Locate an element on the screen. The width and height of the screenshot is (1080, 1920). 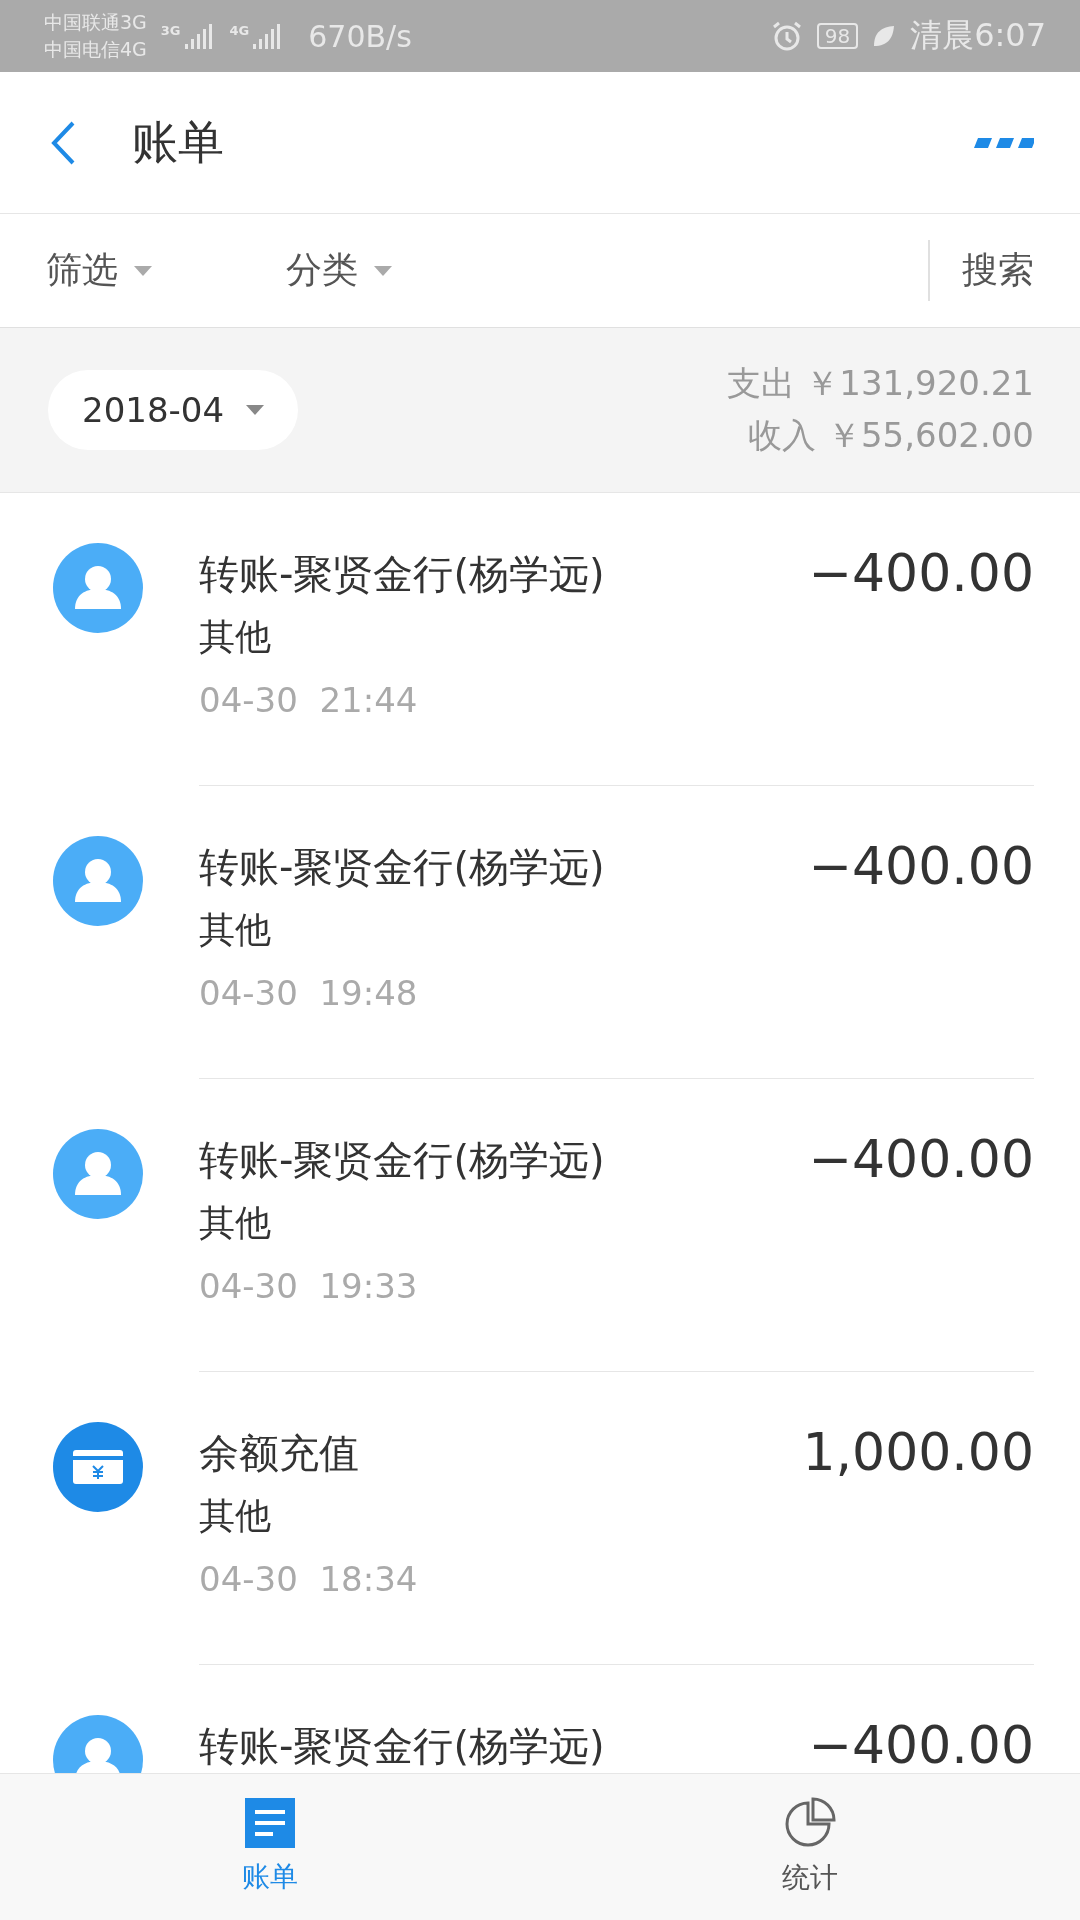
transaction-datetime: 04-30 19:48 is located at coordinates (309, 993).